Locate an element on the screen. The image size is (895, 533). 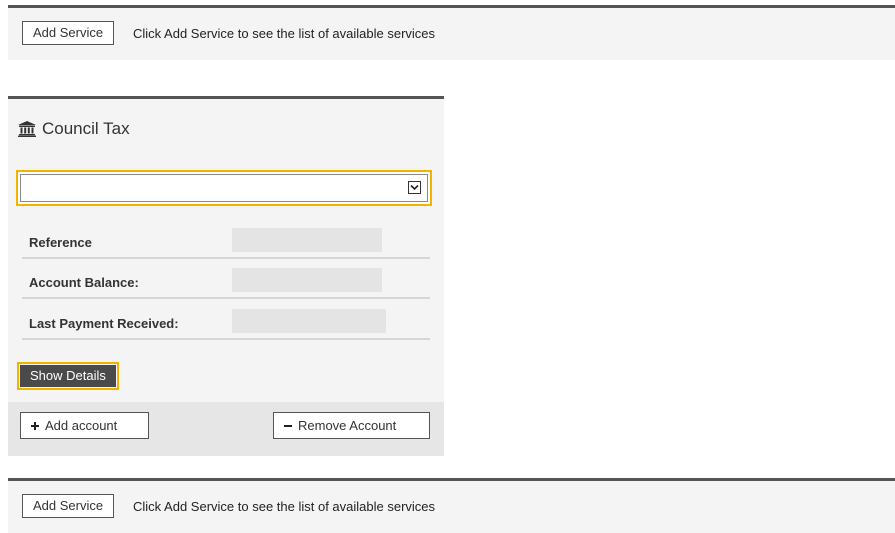
plus-icon is located at coordinates (35, 425).